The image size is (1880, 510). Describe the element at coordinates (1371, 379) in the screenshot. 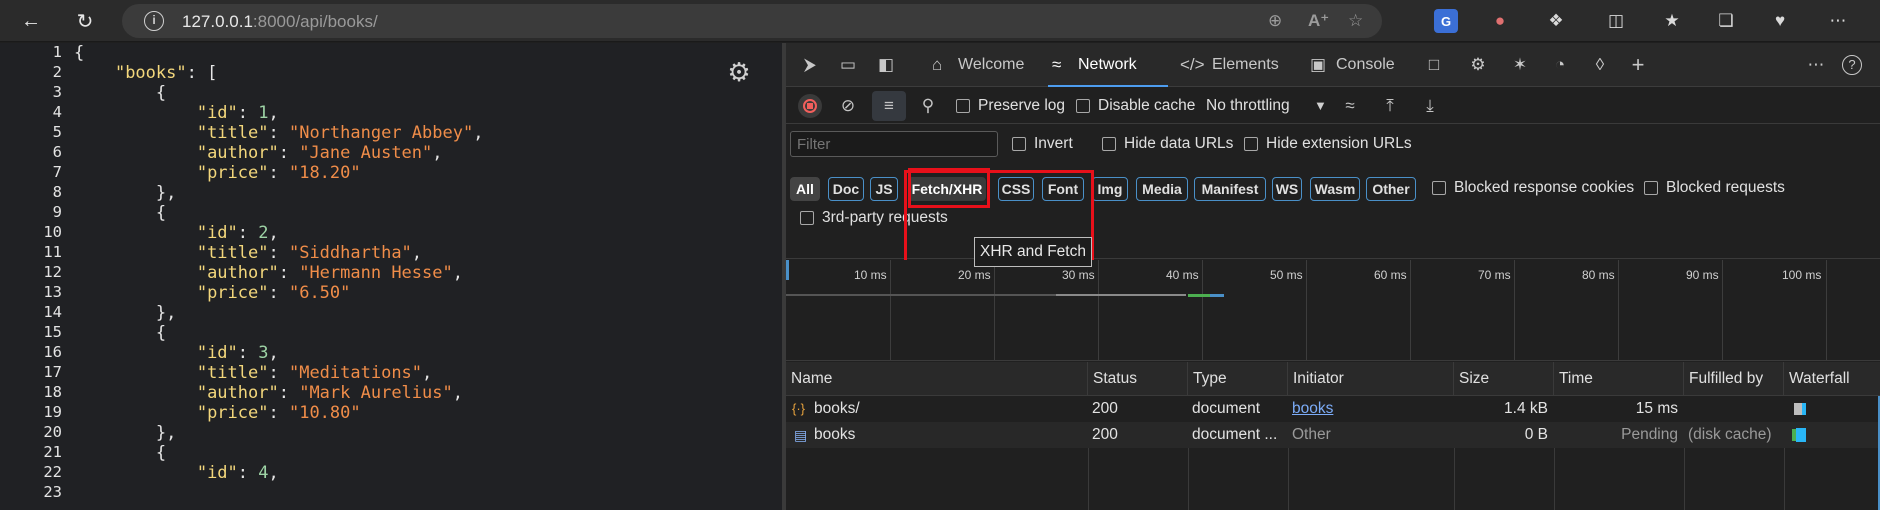

I see `column-header-initiator: Initiator` at that location.